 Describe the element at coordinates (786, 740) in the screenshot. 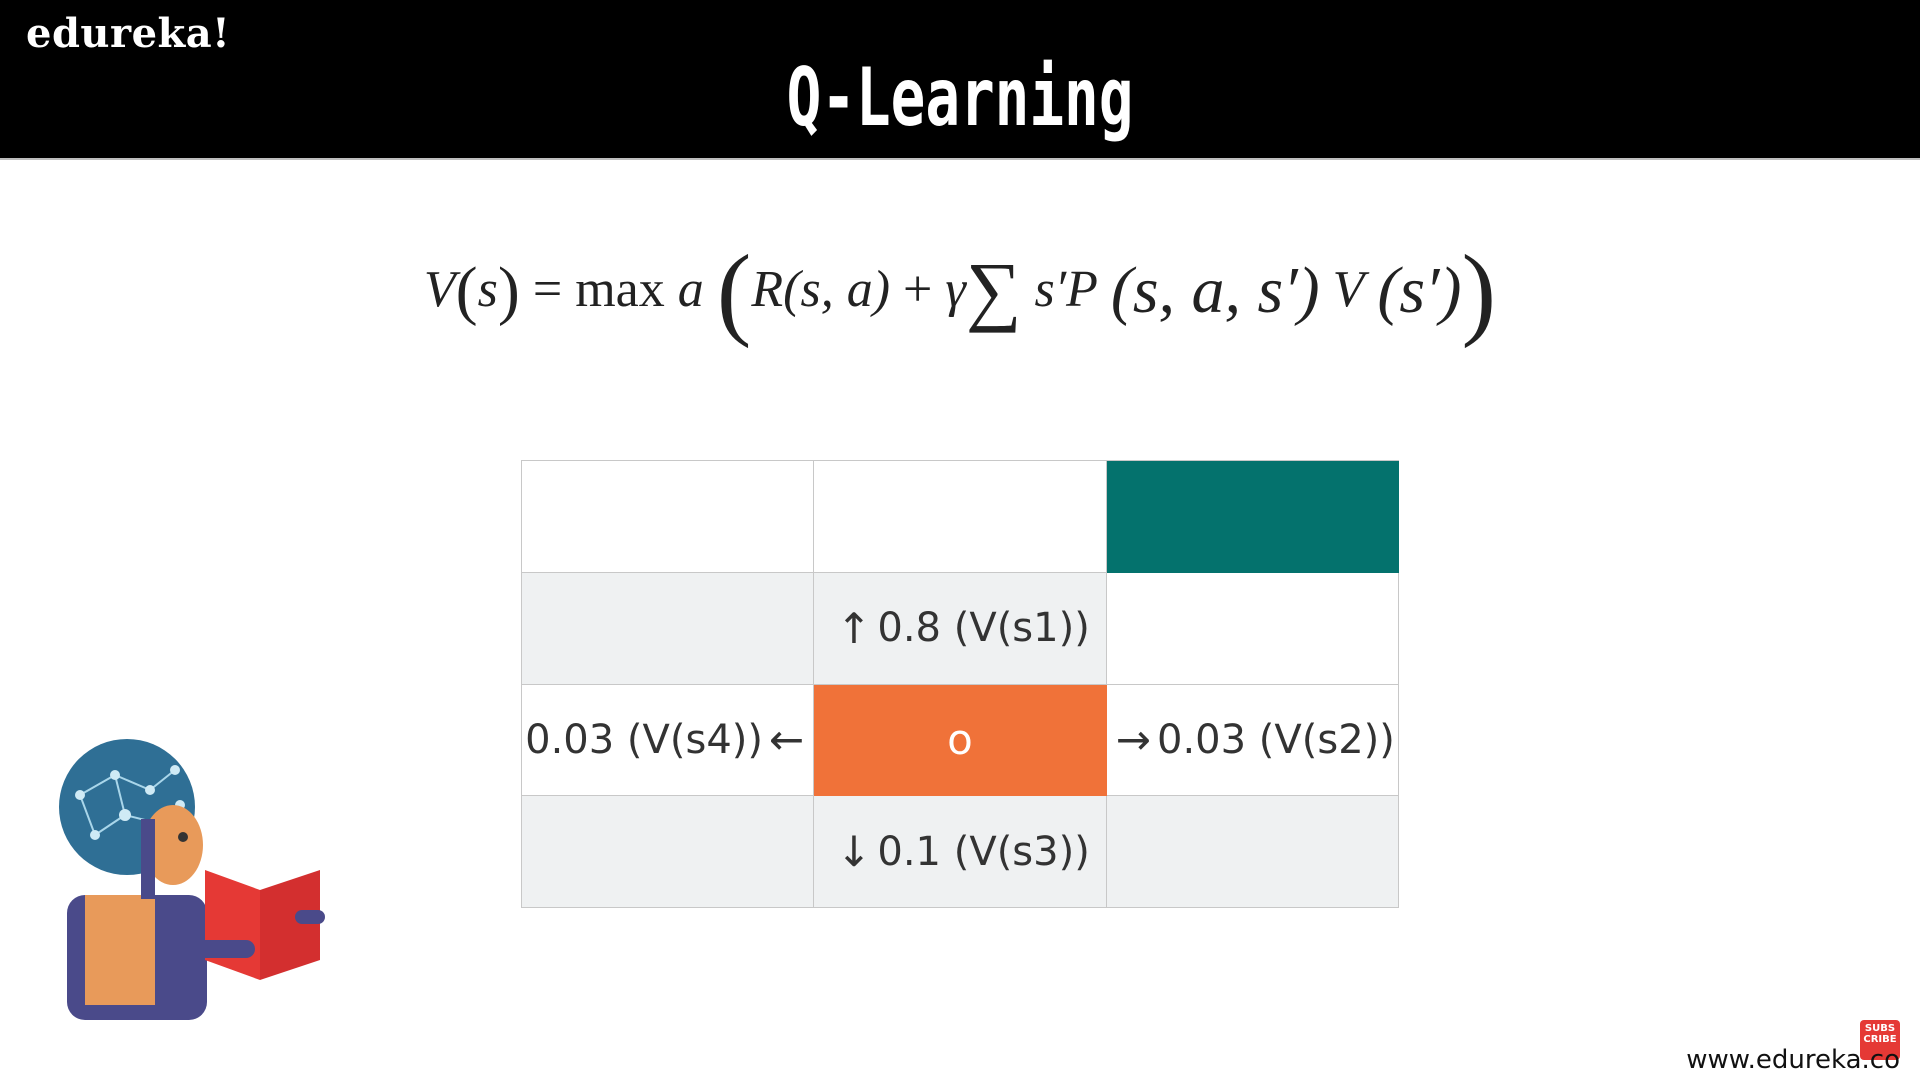

I see `arrow-left-icon: ←` at that location.